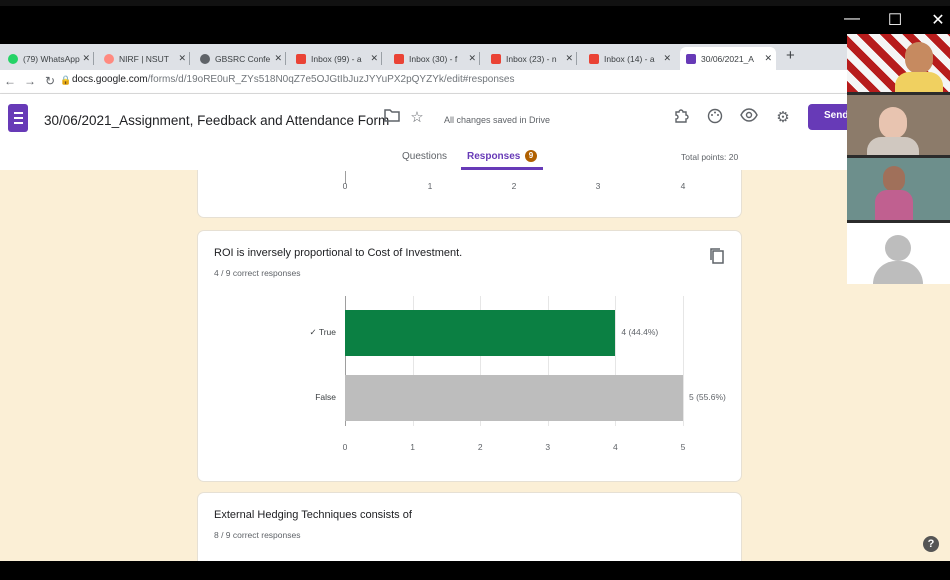 This screenshot has width=950, height=580. Describe the element at coordinates (683, 447) in the screenshot. I see `x-tick-label: 5` at that location.